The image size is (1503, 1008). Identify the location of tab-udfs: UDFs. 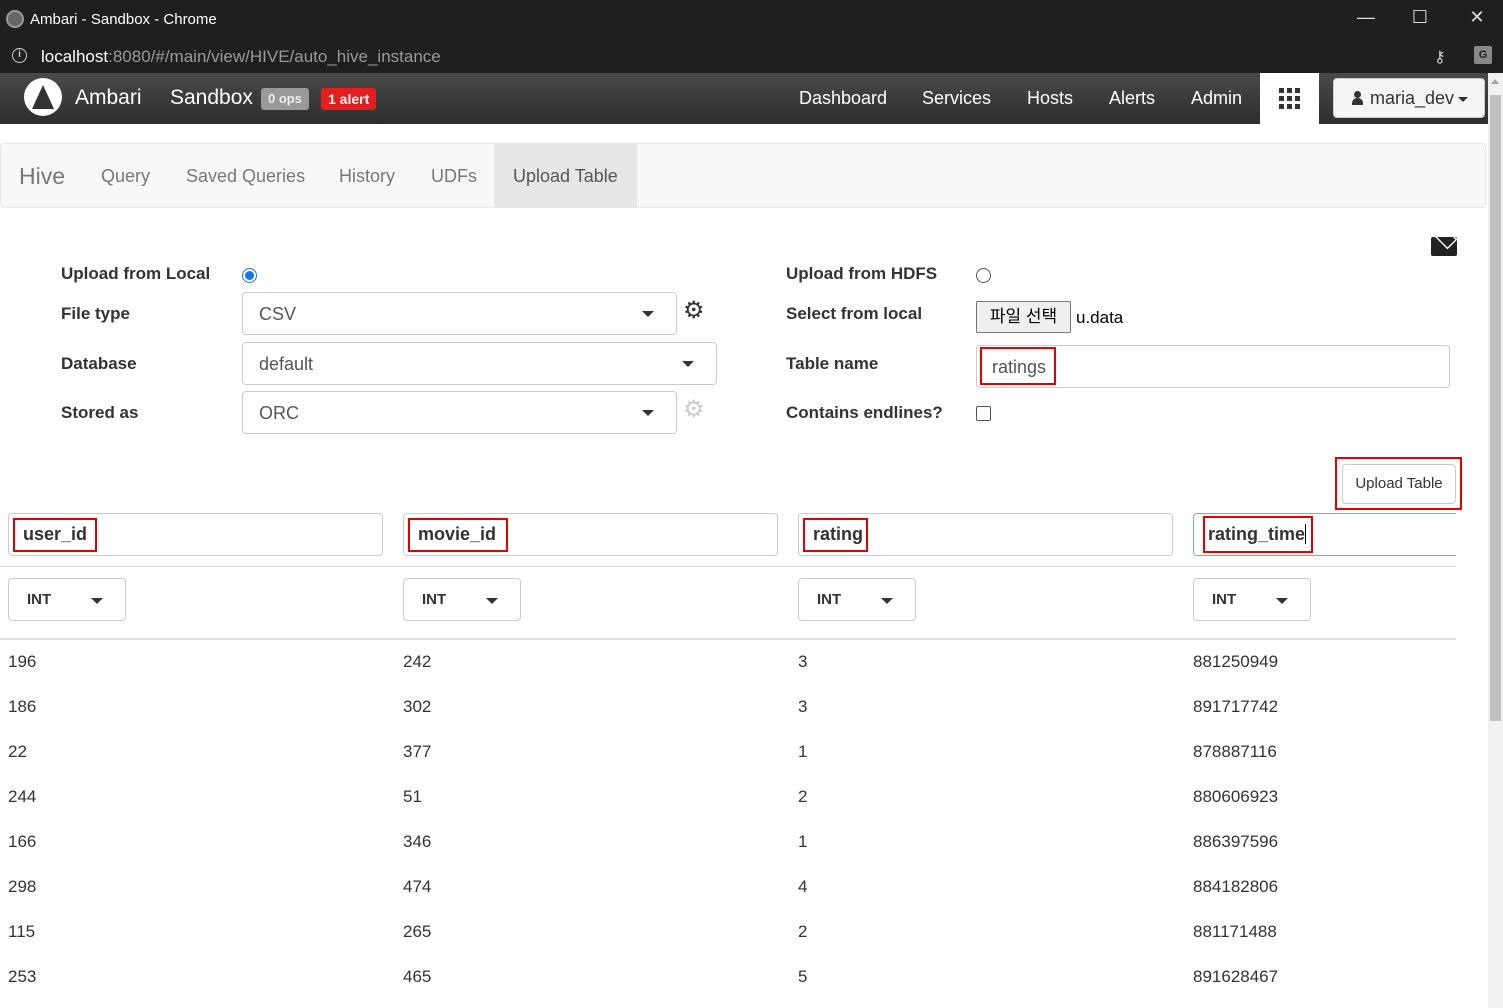
(454, 176).